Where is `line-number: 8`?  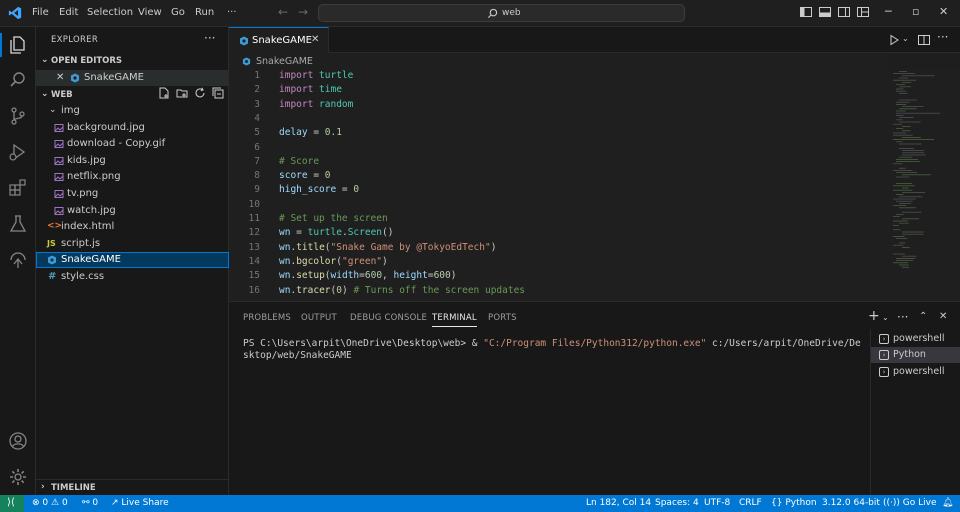 line-number: 8 is located at coordinates (257, 176).